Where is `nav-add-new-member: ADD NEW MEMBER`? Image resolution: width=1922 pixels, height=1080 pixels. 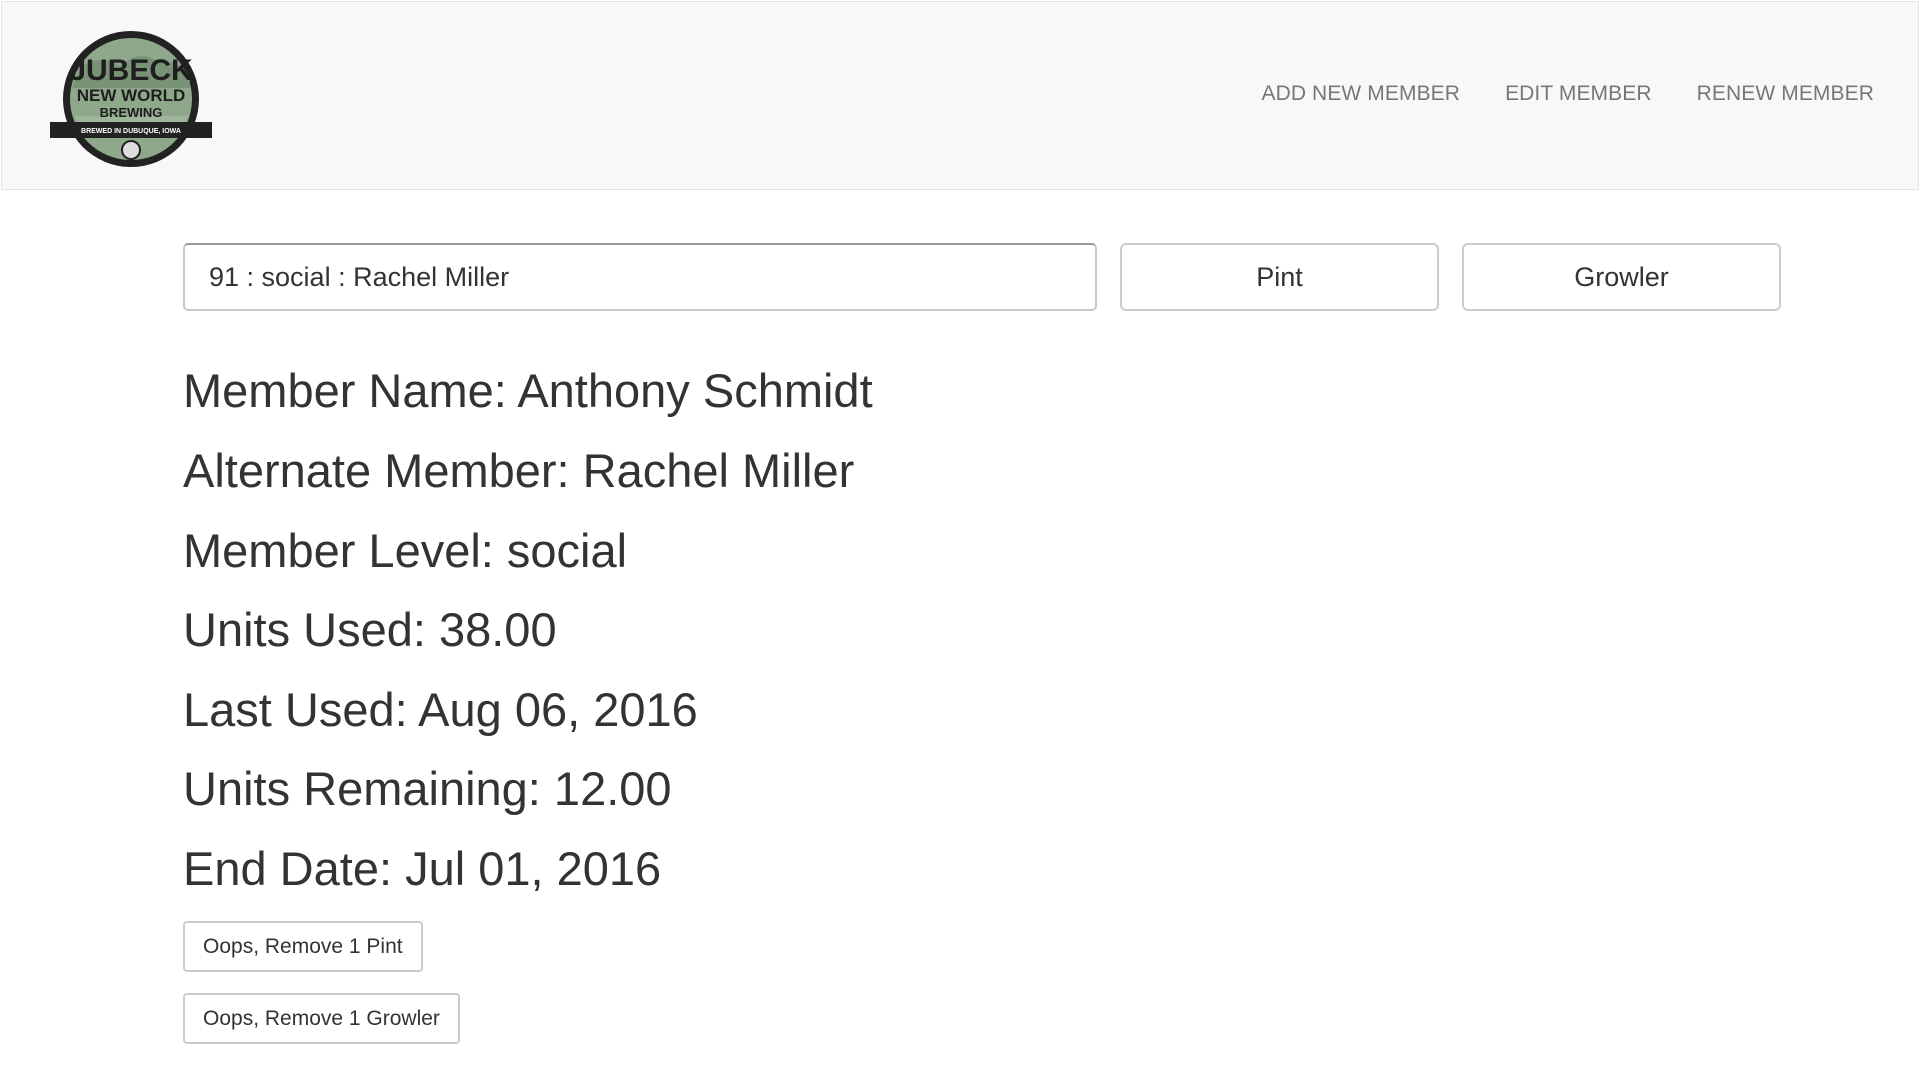
nav-add-new-member: ADD NEW MEMBER is located at coordinates (1360, 94).